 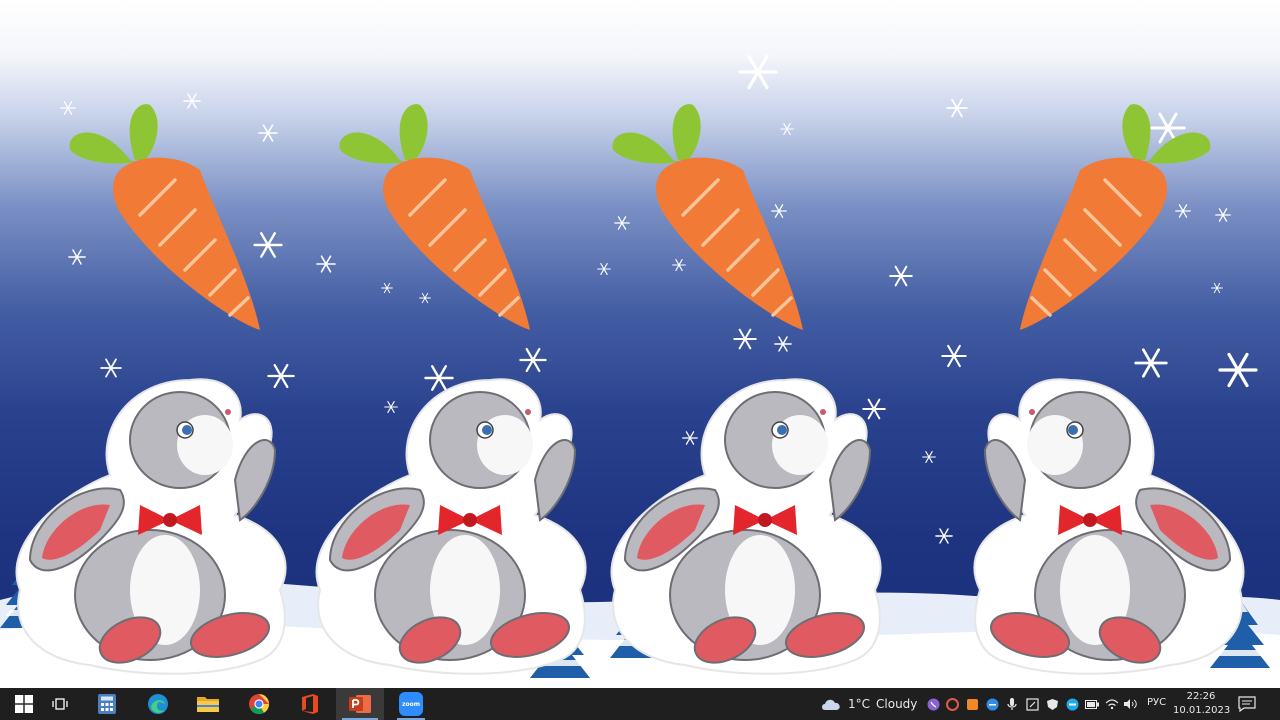 I want to click on taskbar-zoom: zoom, so click(x=411, y=704).